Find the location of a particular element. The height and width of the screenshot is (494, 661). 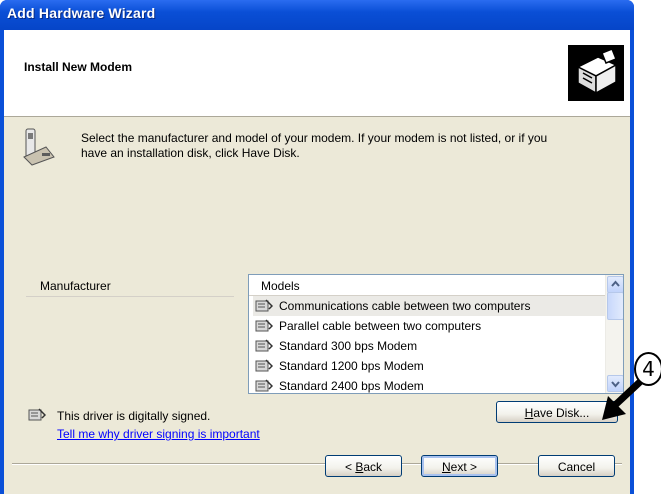

cancel-button: Cancel is located at coordinates (576, 466).